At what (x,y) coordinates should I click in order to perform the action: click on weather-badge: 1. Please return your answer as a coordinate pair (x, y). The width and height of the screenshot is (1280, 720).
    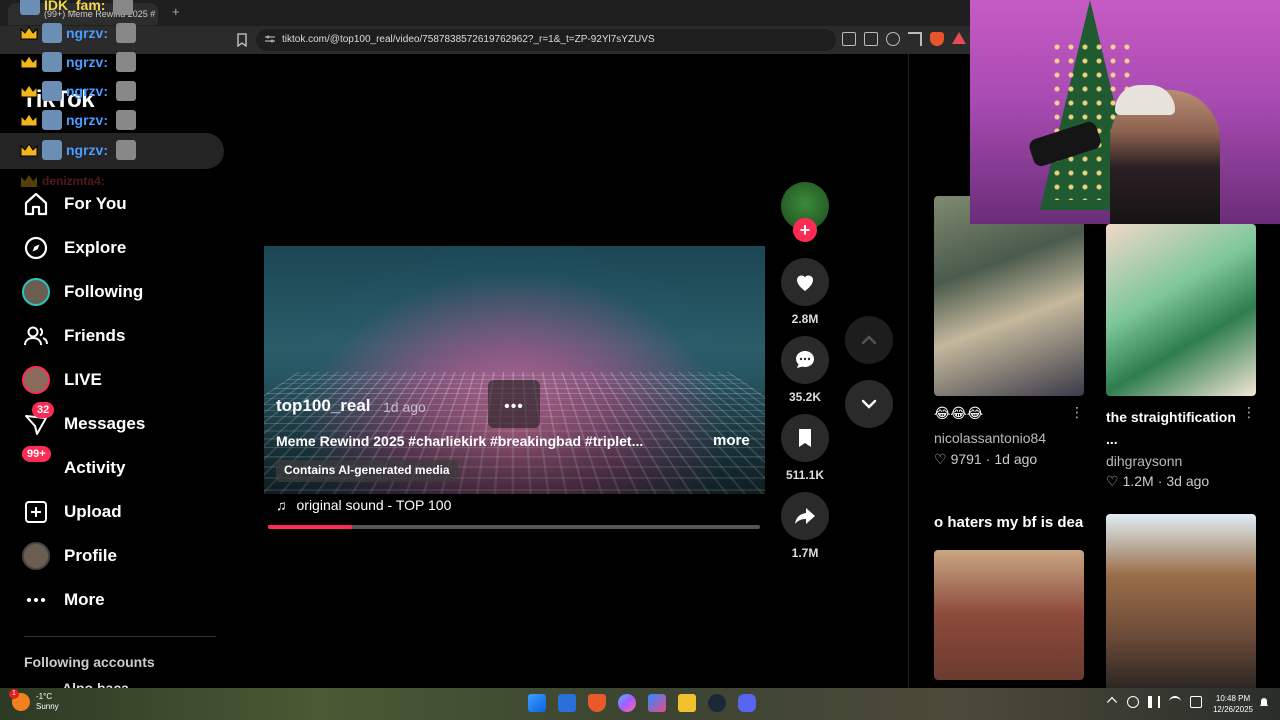
    Looking at the image, I should click on (14, 694).